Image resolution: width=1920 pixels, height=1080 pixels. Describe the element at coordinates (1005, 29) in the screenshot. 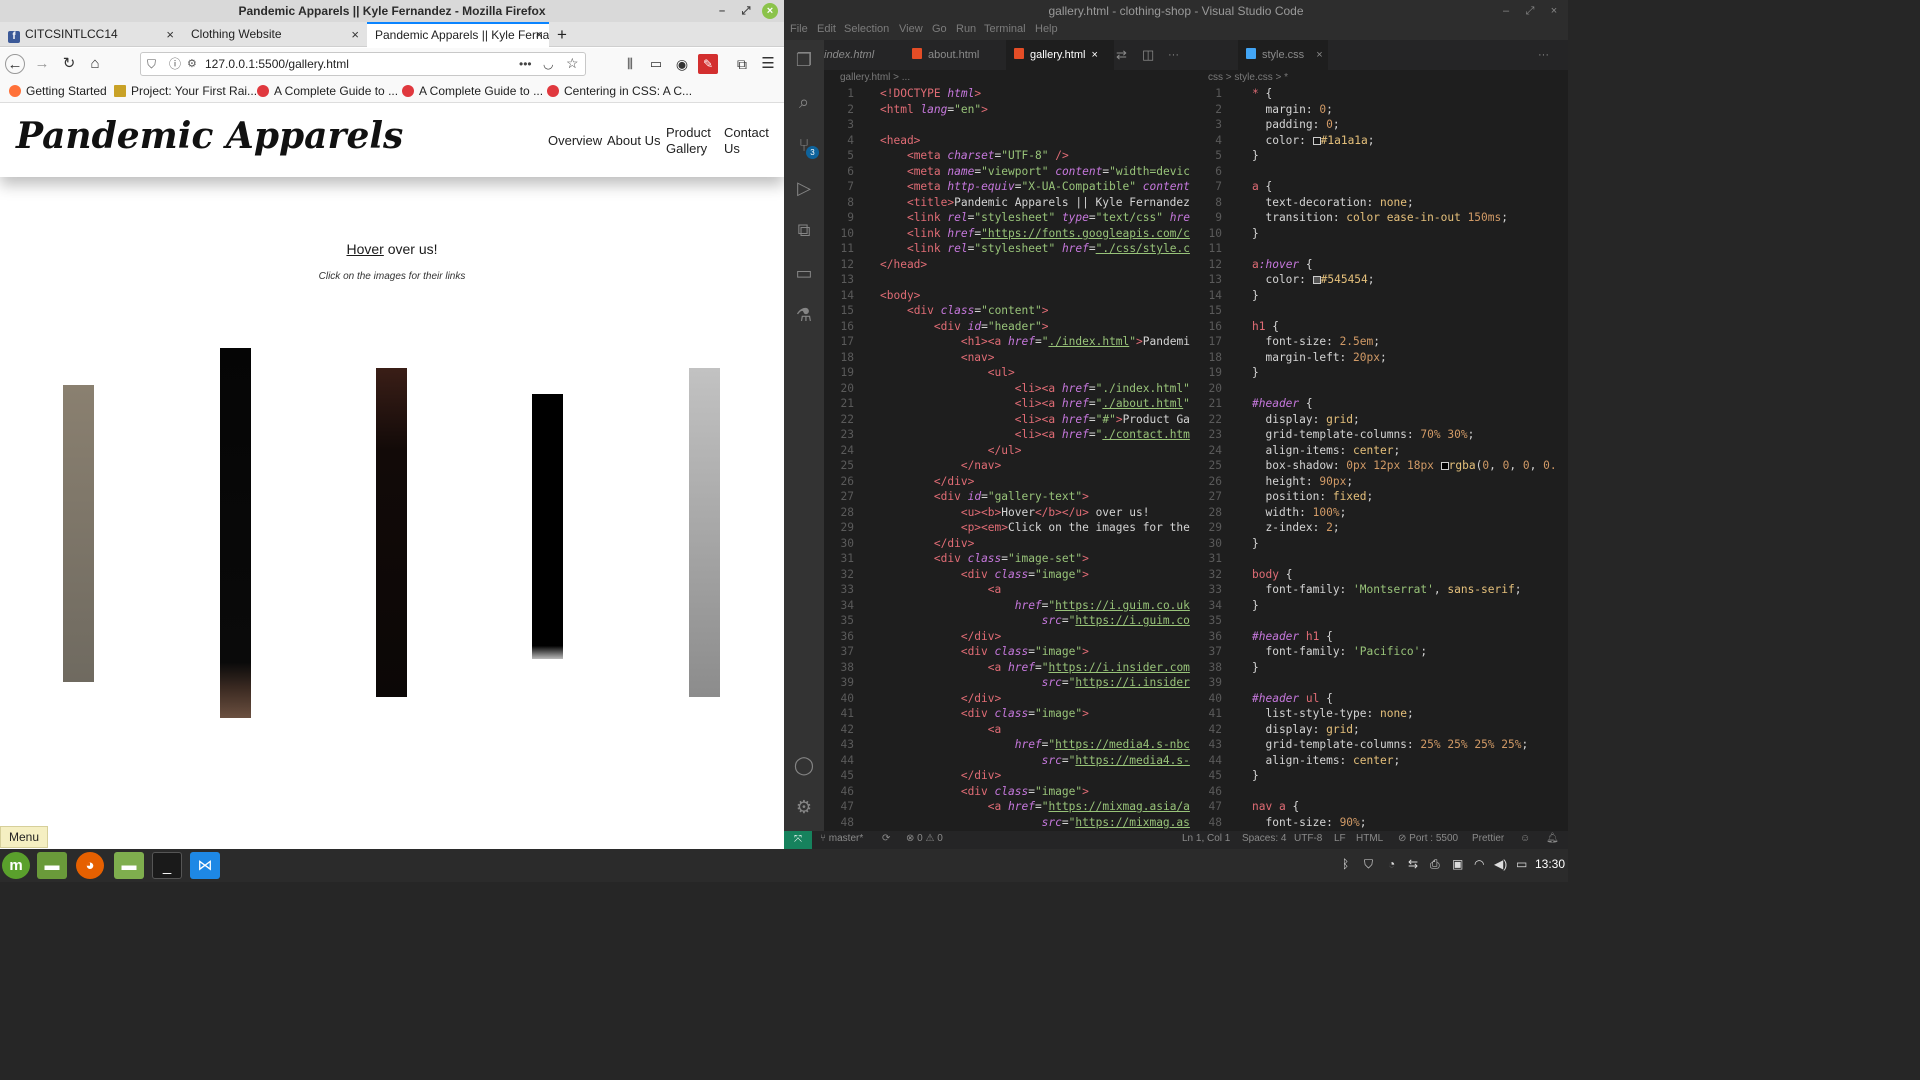

I see `menu-terminal: Terminal` at that location.